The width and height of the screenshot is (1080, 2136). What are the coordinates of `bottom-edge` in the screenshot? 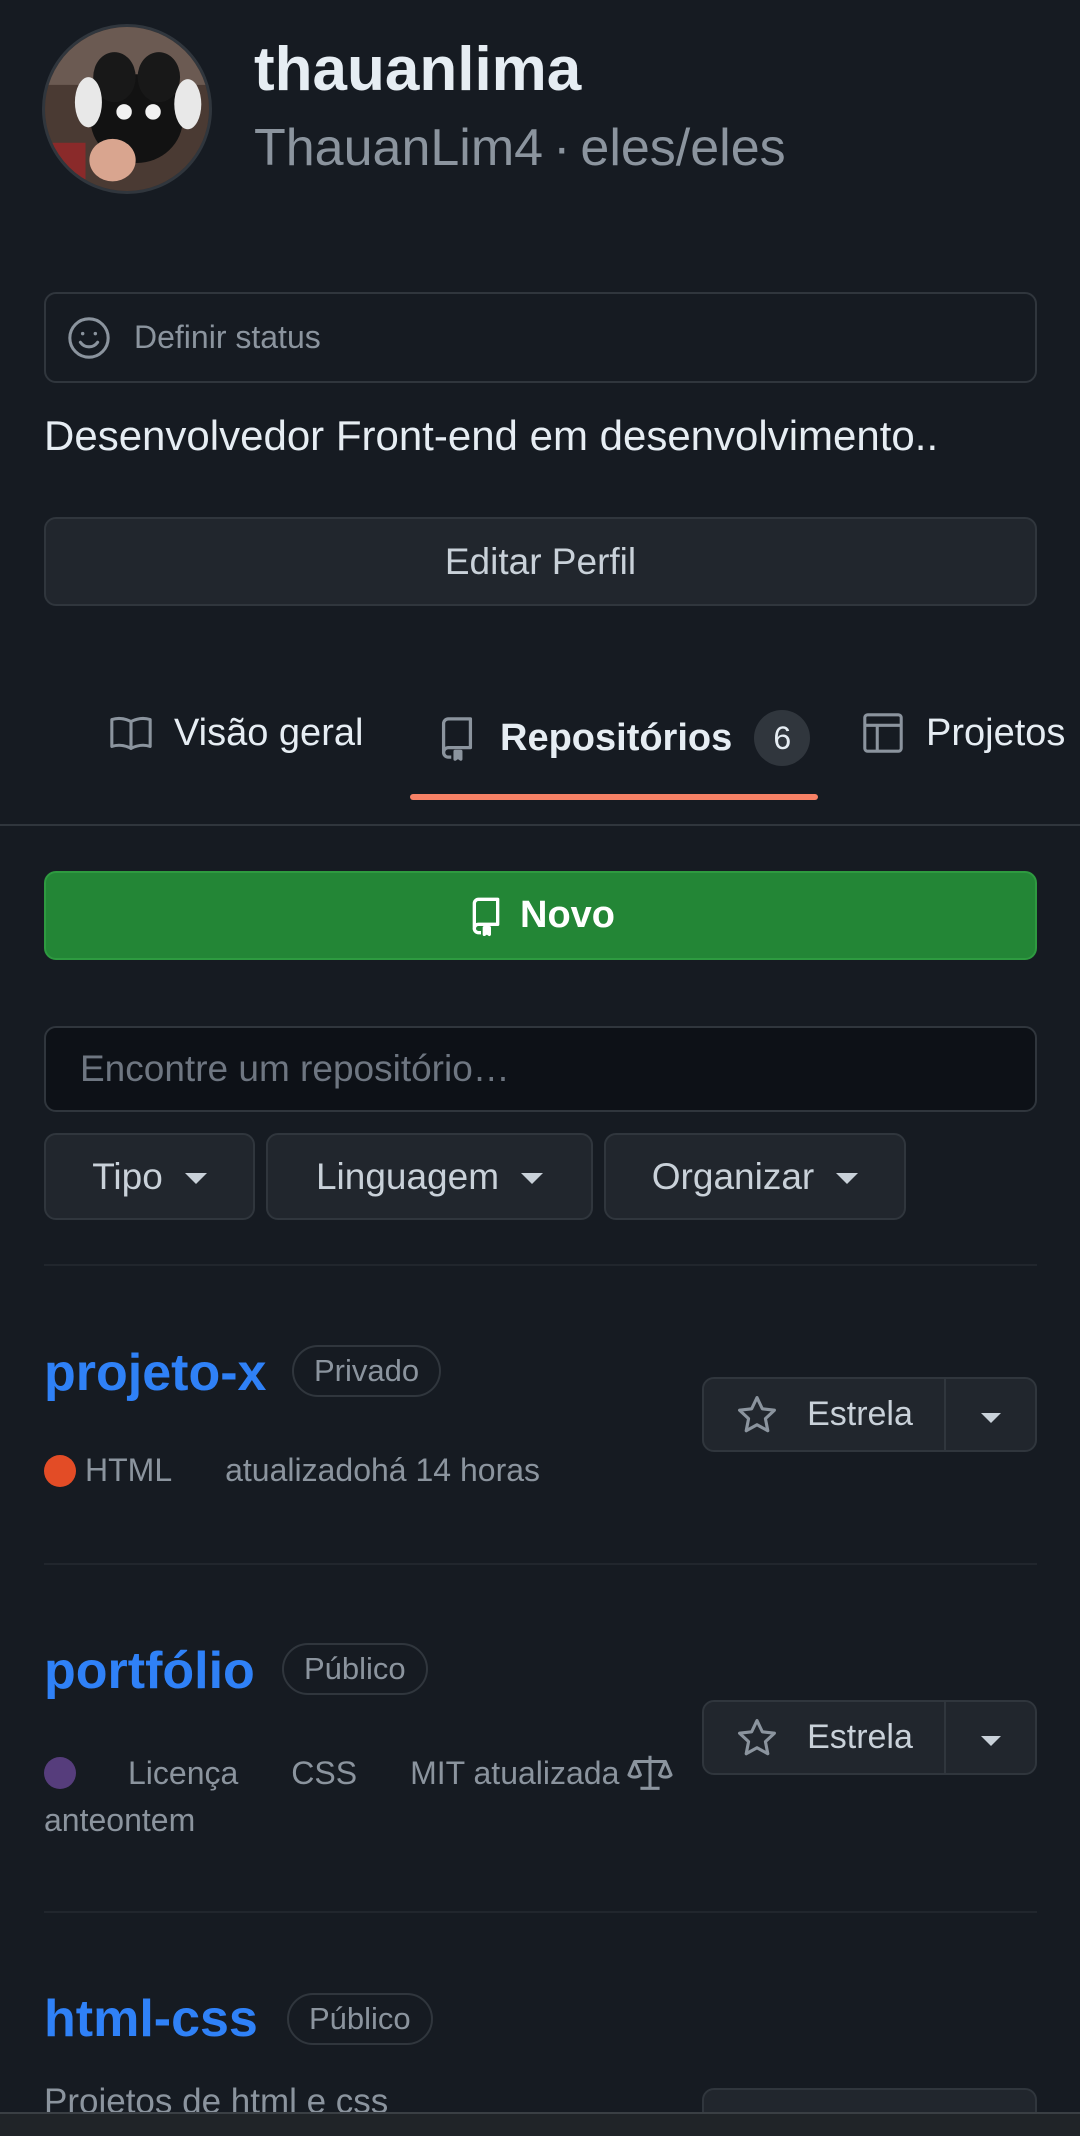 It's located at (540, 2124).